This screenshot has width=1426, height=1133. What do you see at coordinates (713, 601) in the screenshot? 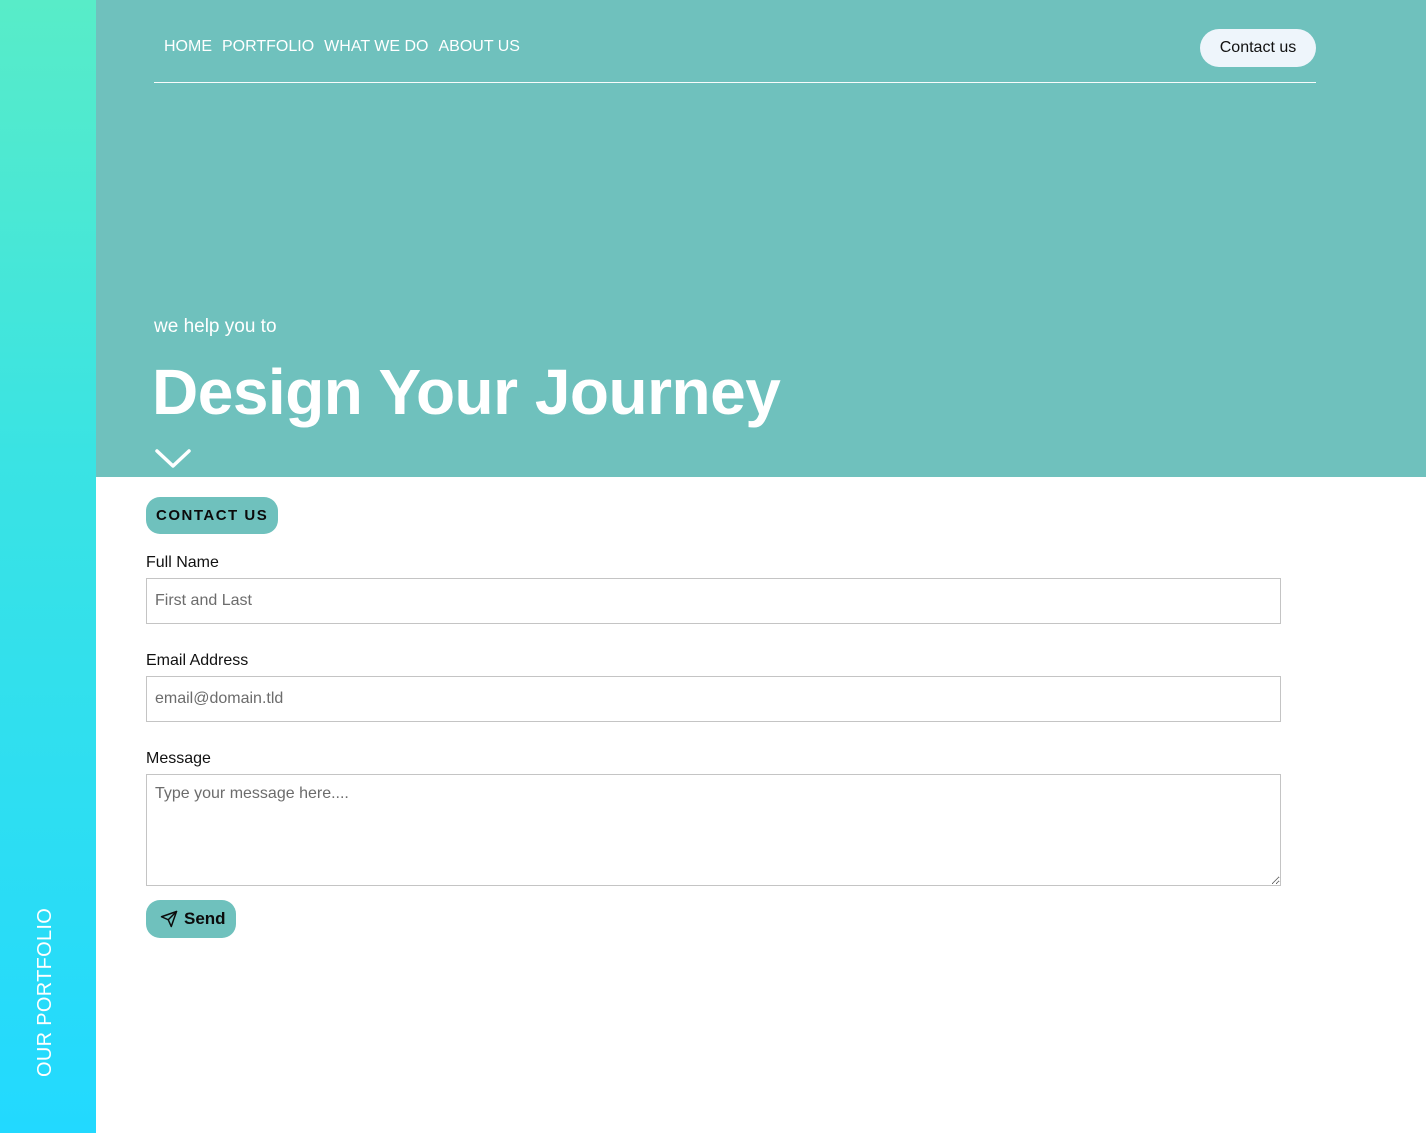
I see `full-name-input` at bounding box center [713, 601].